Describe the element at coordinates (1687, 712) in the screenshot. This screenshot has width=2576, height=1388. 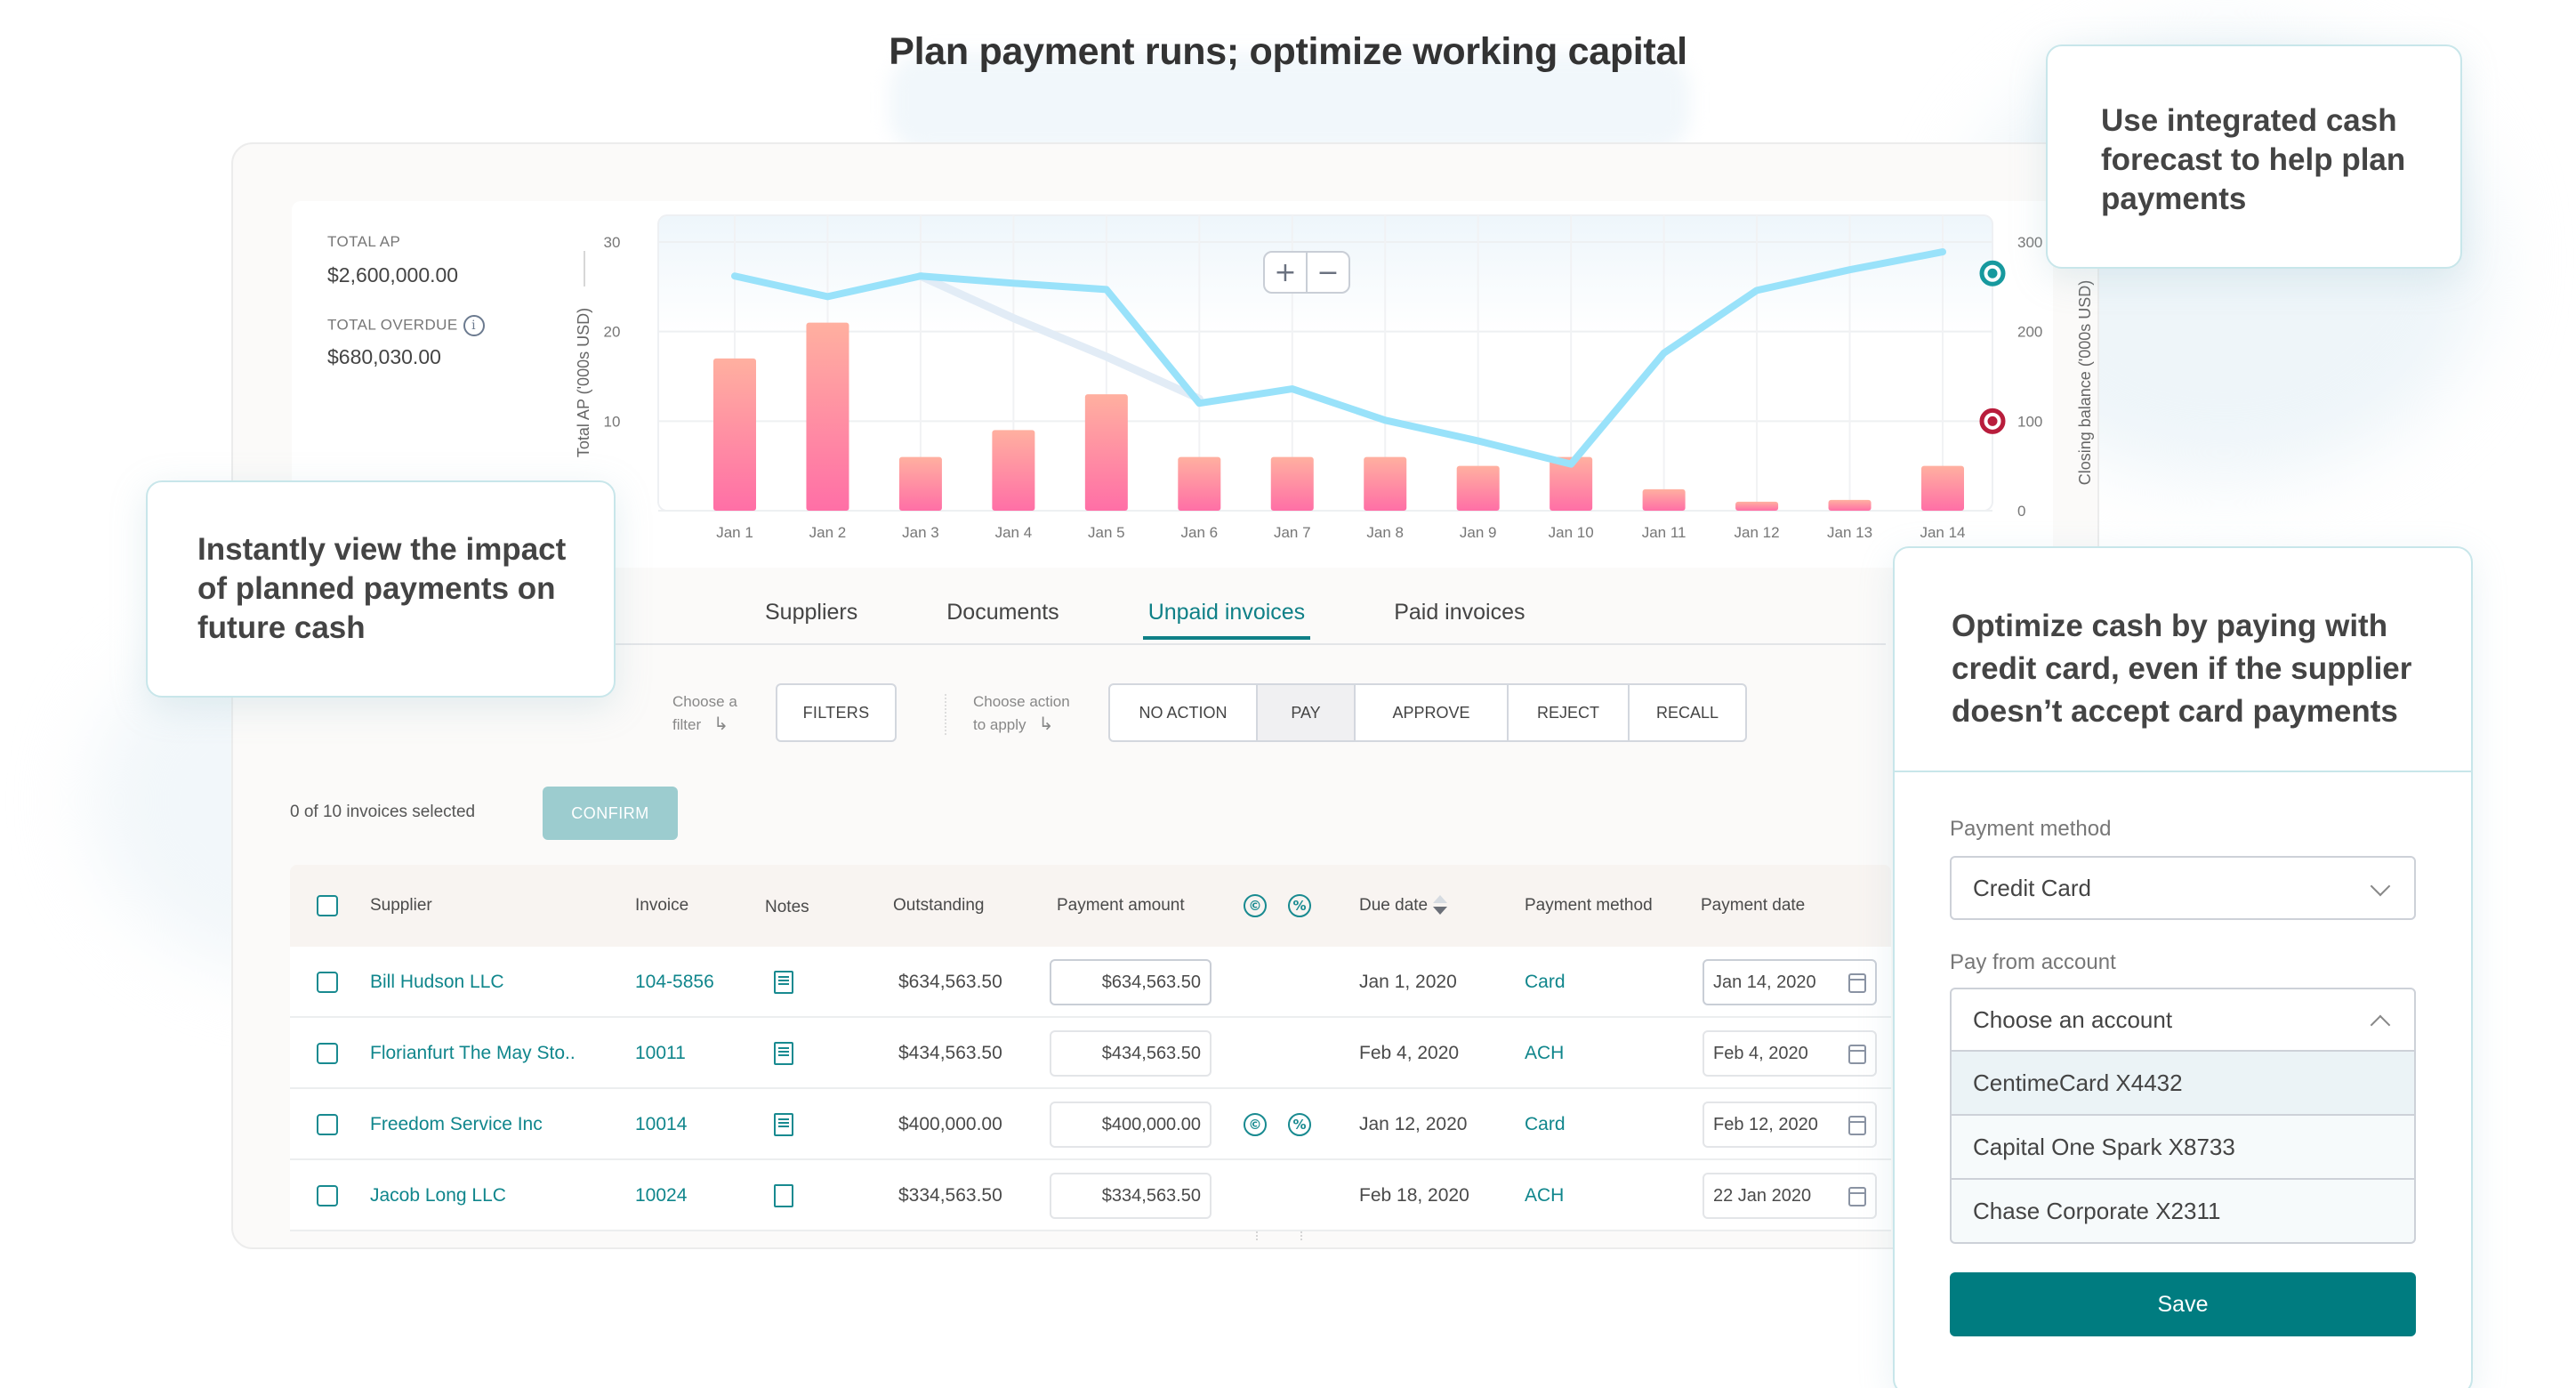
I see `action-recall: RECALL` at that location.